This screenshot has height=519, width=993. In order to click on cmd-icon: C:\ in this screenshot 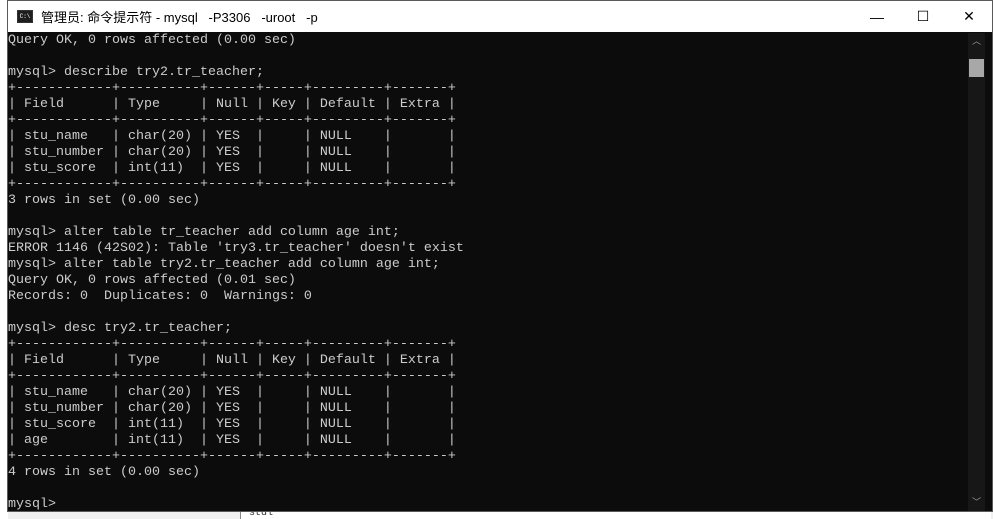, I will do `click(25, 16)`.